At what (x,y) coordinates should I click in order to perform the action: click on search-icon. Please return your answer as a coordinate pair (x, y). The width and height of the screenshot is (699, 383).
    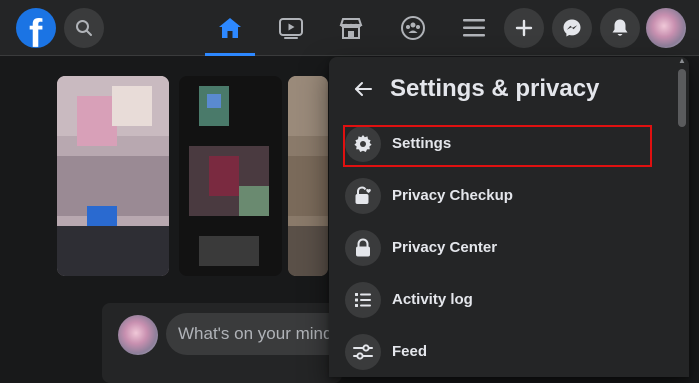
    Looking at the image, I should click on (84, 28).